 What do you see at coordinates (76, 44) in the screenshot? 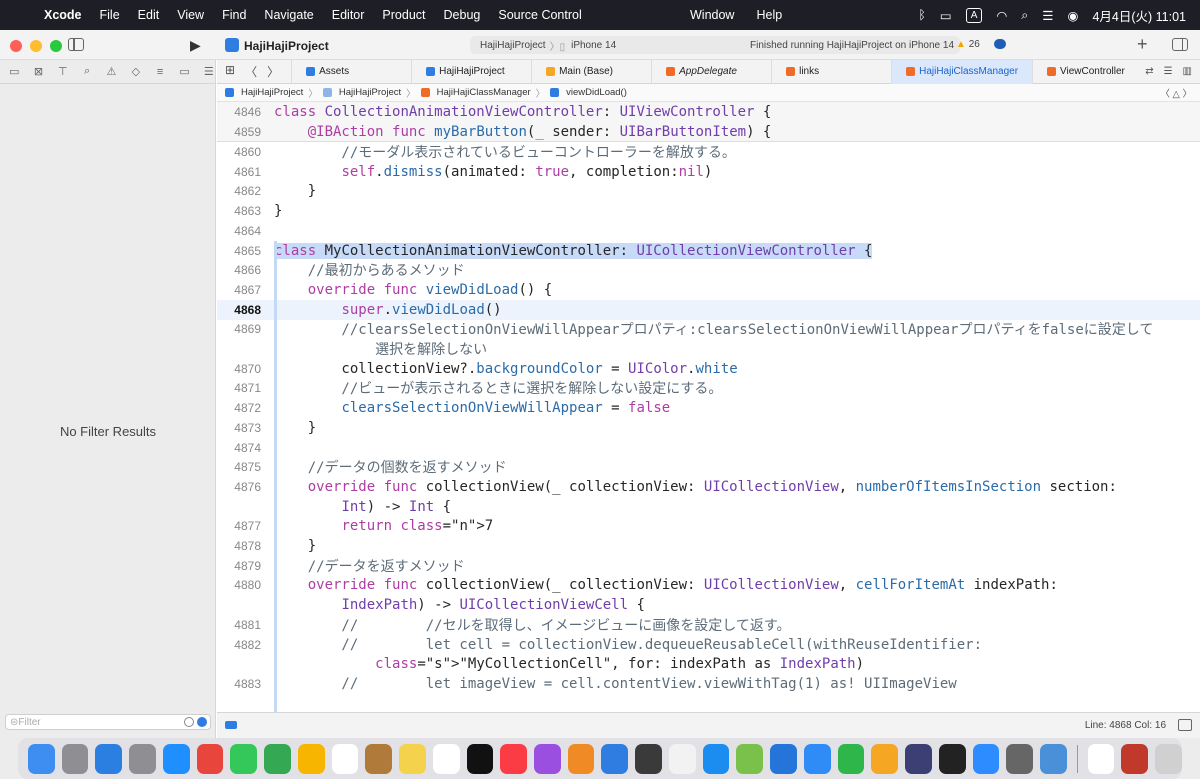
I see `toggle-navigator-icon` at bounding box center [76, 44].